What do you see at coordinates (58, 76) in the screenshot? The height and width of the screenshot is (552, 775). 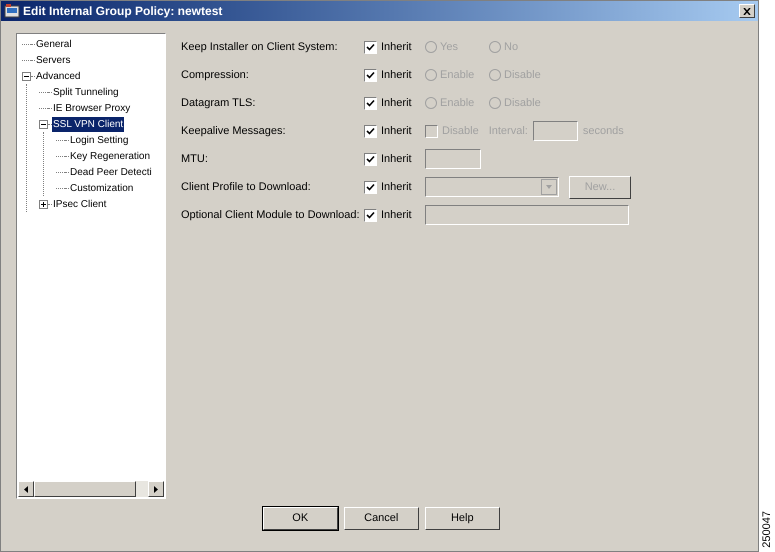 I see `tree-item: Advanced` at bounding box center [58, 76].